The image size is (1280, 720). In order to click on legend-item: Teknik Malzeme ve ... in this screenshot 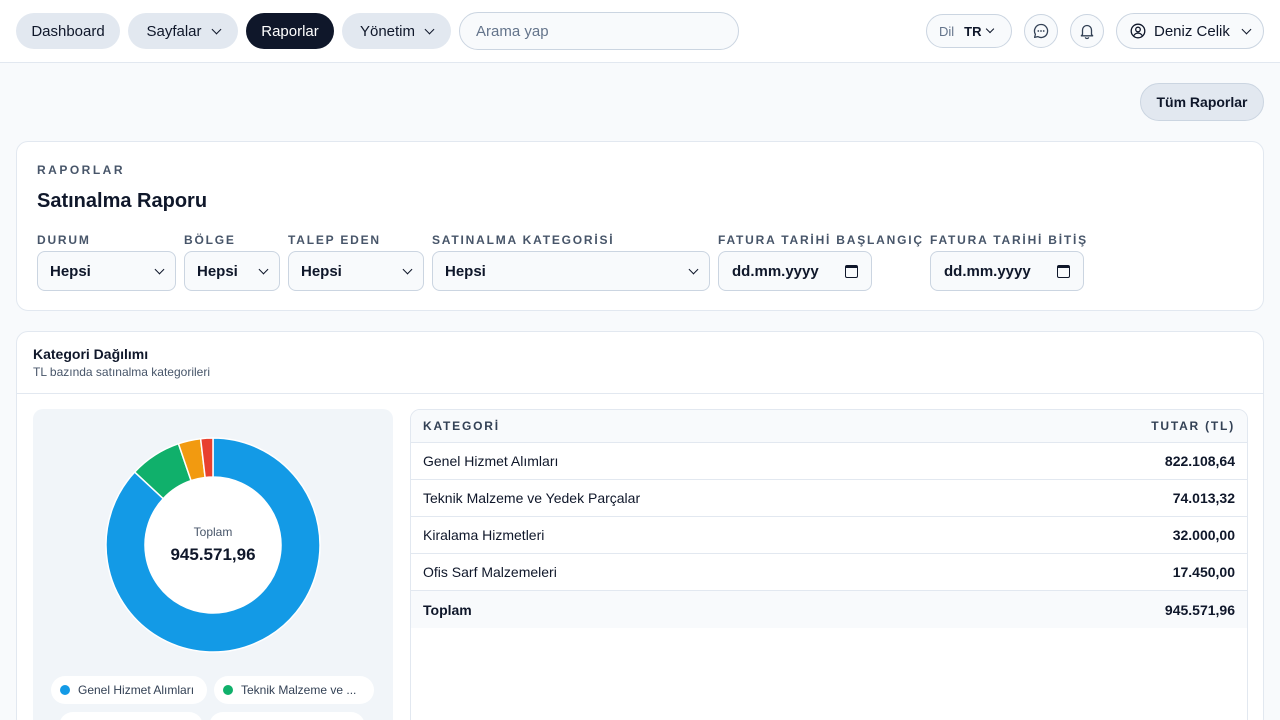, I will do `click(294, 690)`.